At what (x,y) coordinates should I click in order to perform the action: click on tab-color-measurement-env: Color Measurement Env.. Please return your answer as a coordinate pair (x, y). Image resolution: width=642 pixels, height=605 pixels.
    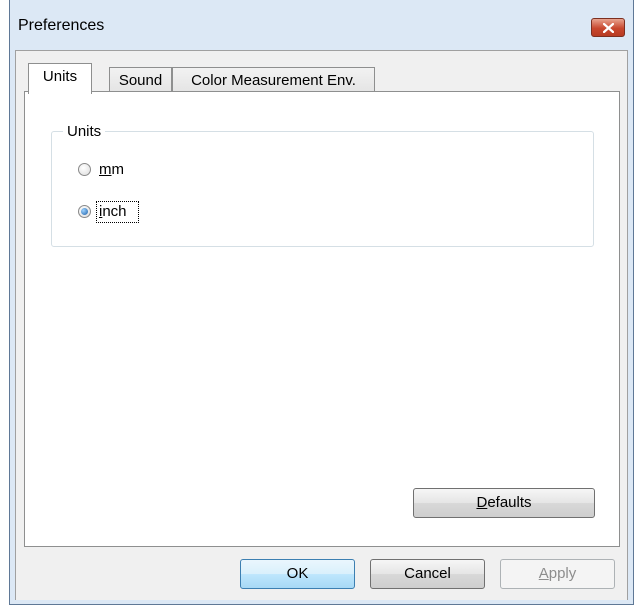
    Looking at the image, I should click on (273, 80).